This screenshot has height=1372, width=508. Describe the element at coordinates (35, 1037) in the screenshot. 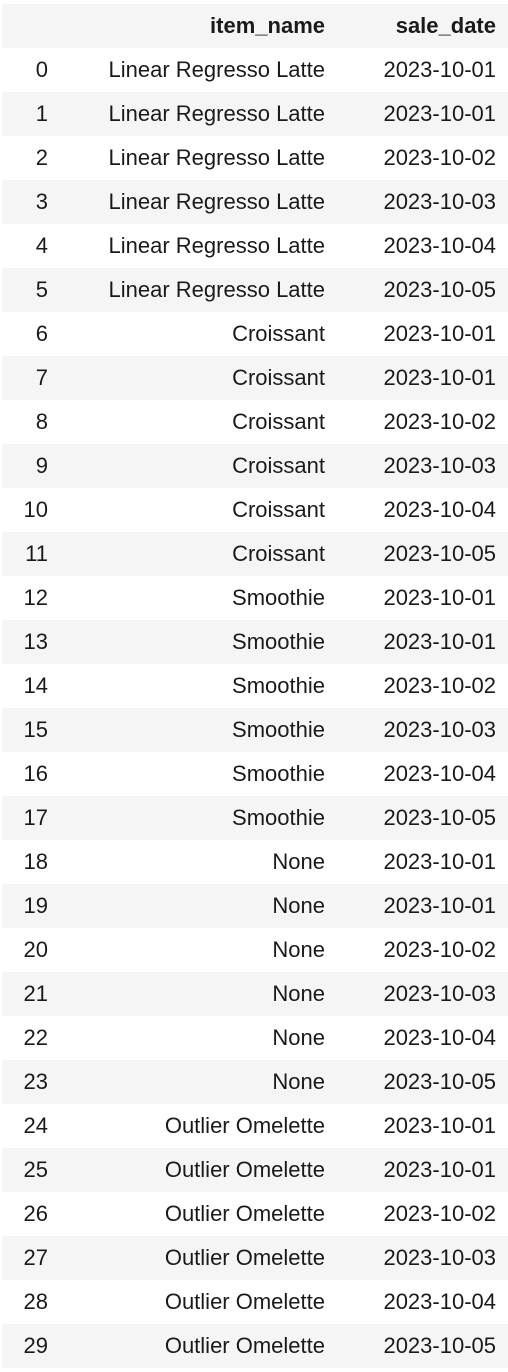

I see `row-index: 22` at that location.